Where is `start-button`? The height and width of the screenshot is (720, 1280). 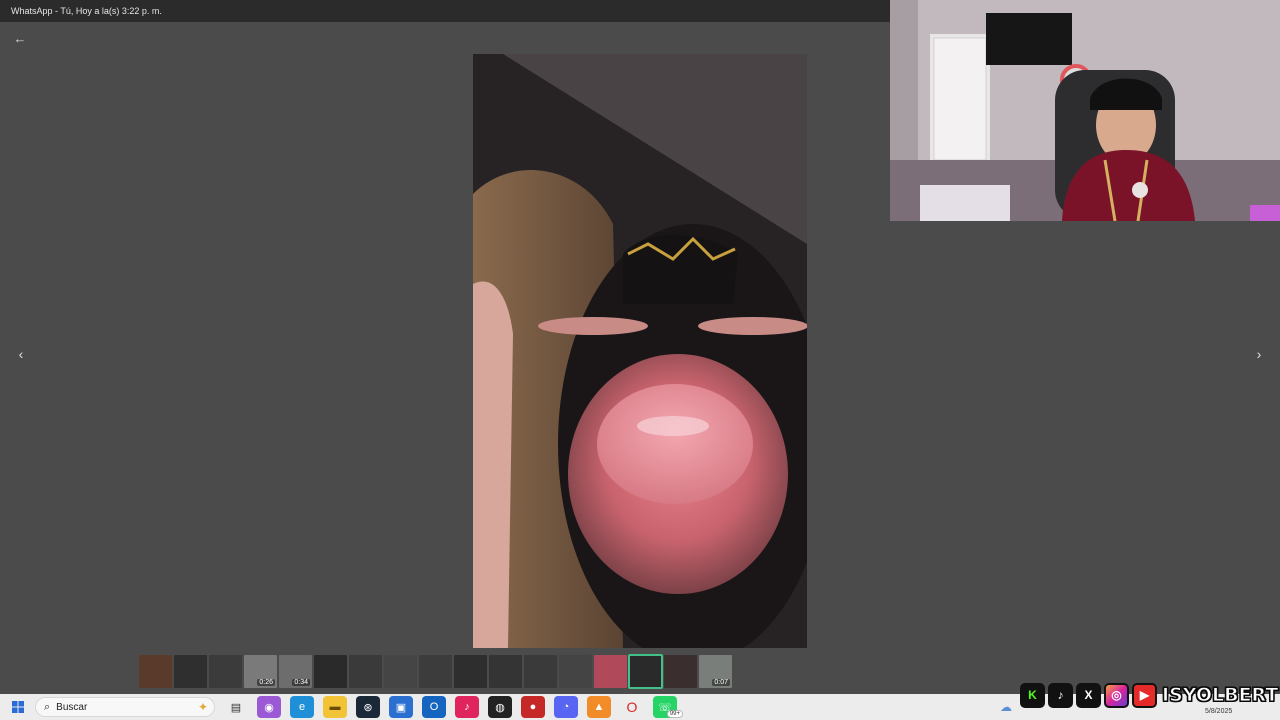
start-button is located at coordinates (18, 707).